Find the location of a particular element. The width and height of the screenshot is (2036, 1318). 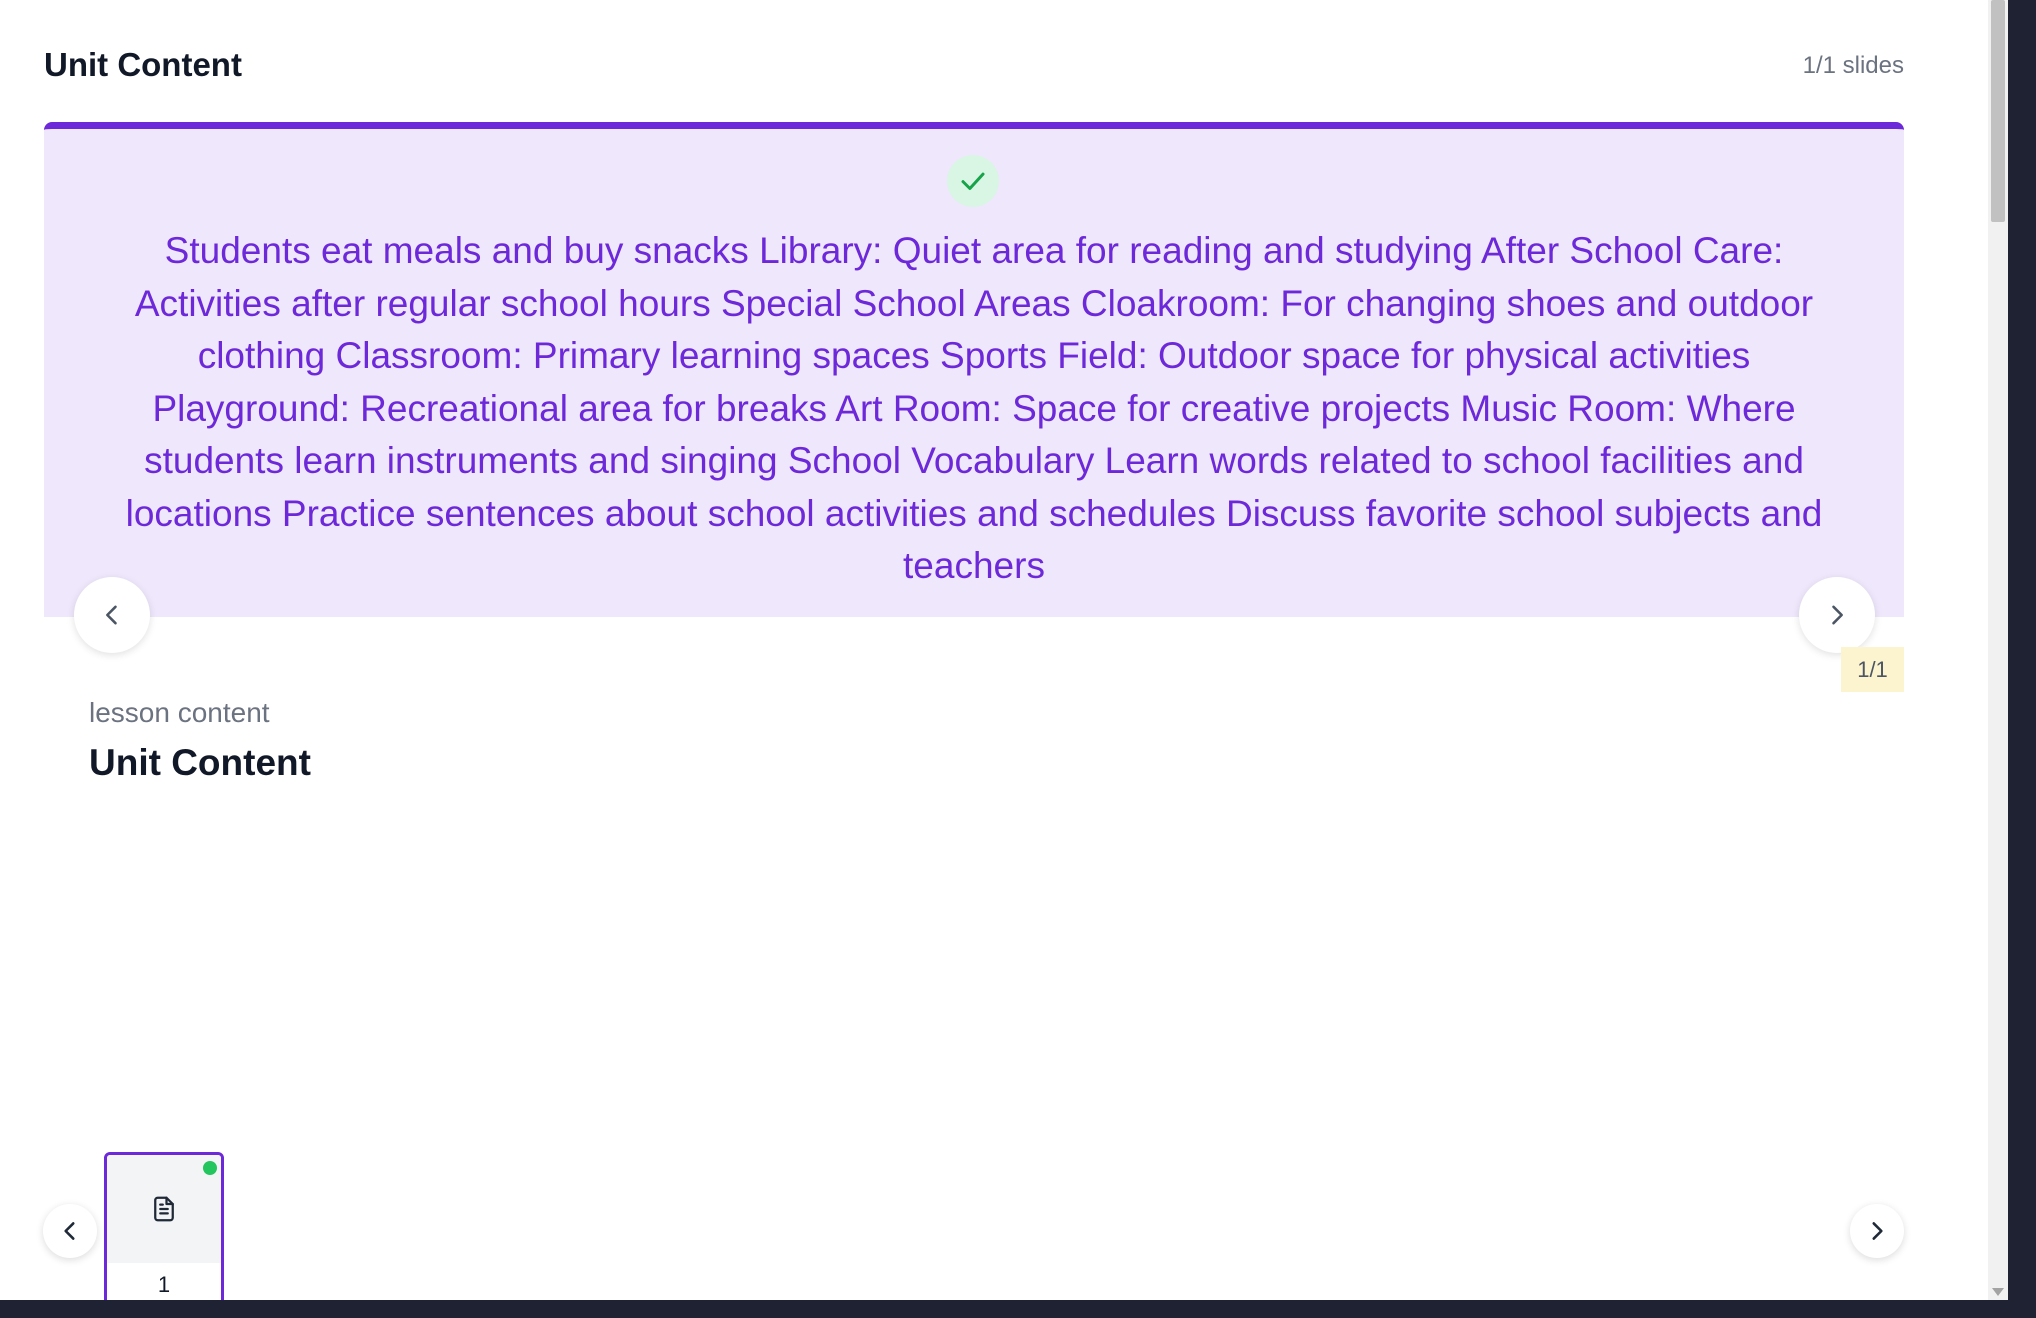

completed-check-icon is located at coordinates (973, 181).